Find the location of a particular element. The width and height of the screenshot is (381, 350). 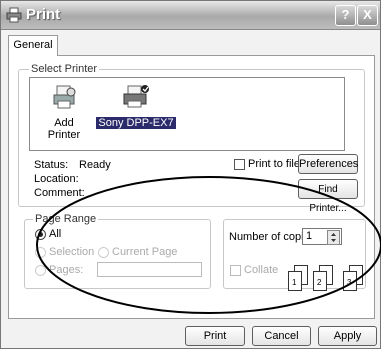

collate-page-number: 1 is located at coordinates (294, 282).